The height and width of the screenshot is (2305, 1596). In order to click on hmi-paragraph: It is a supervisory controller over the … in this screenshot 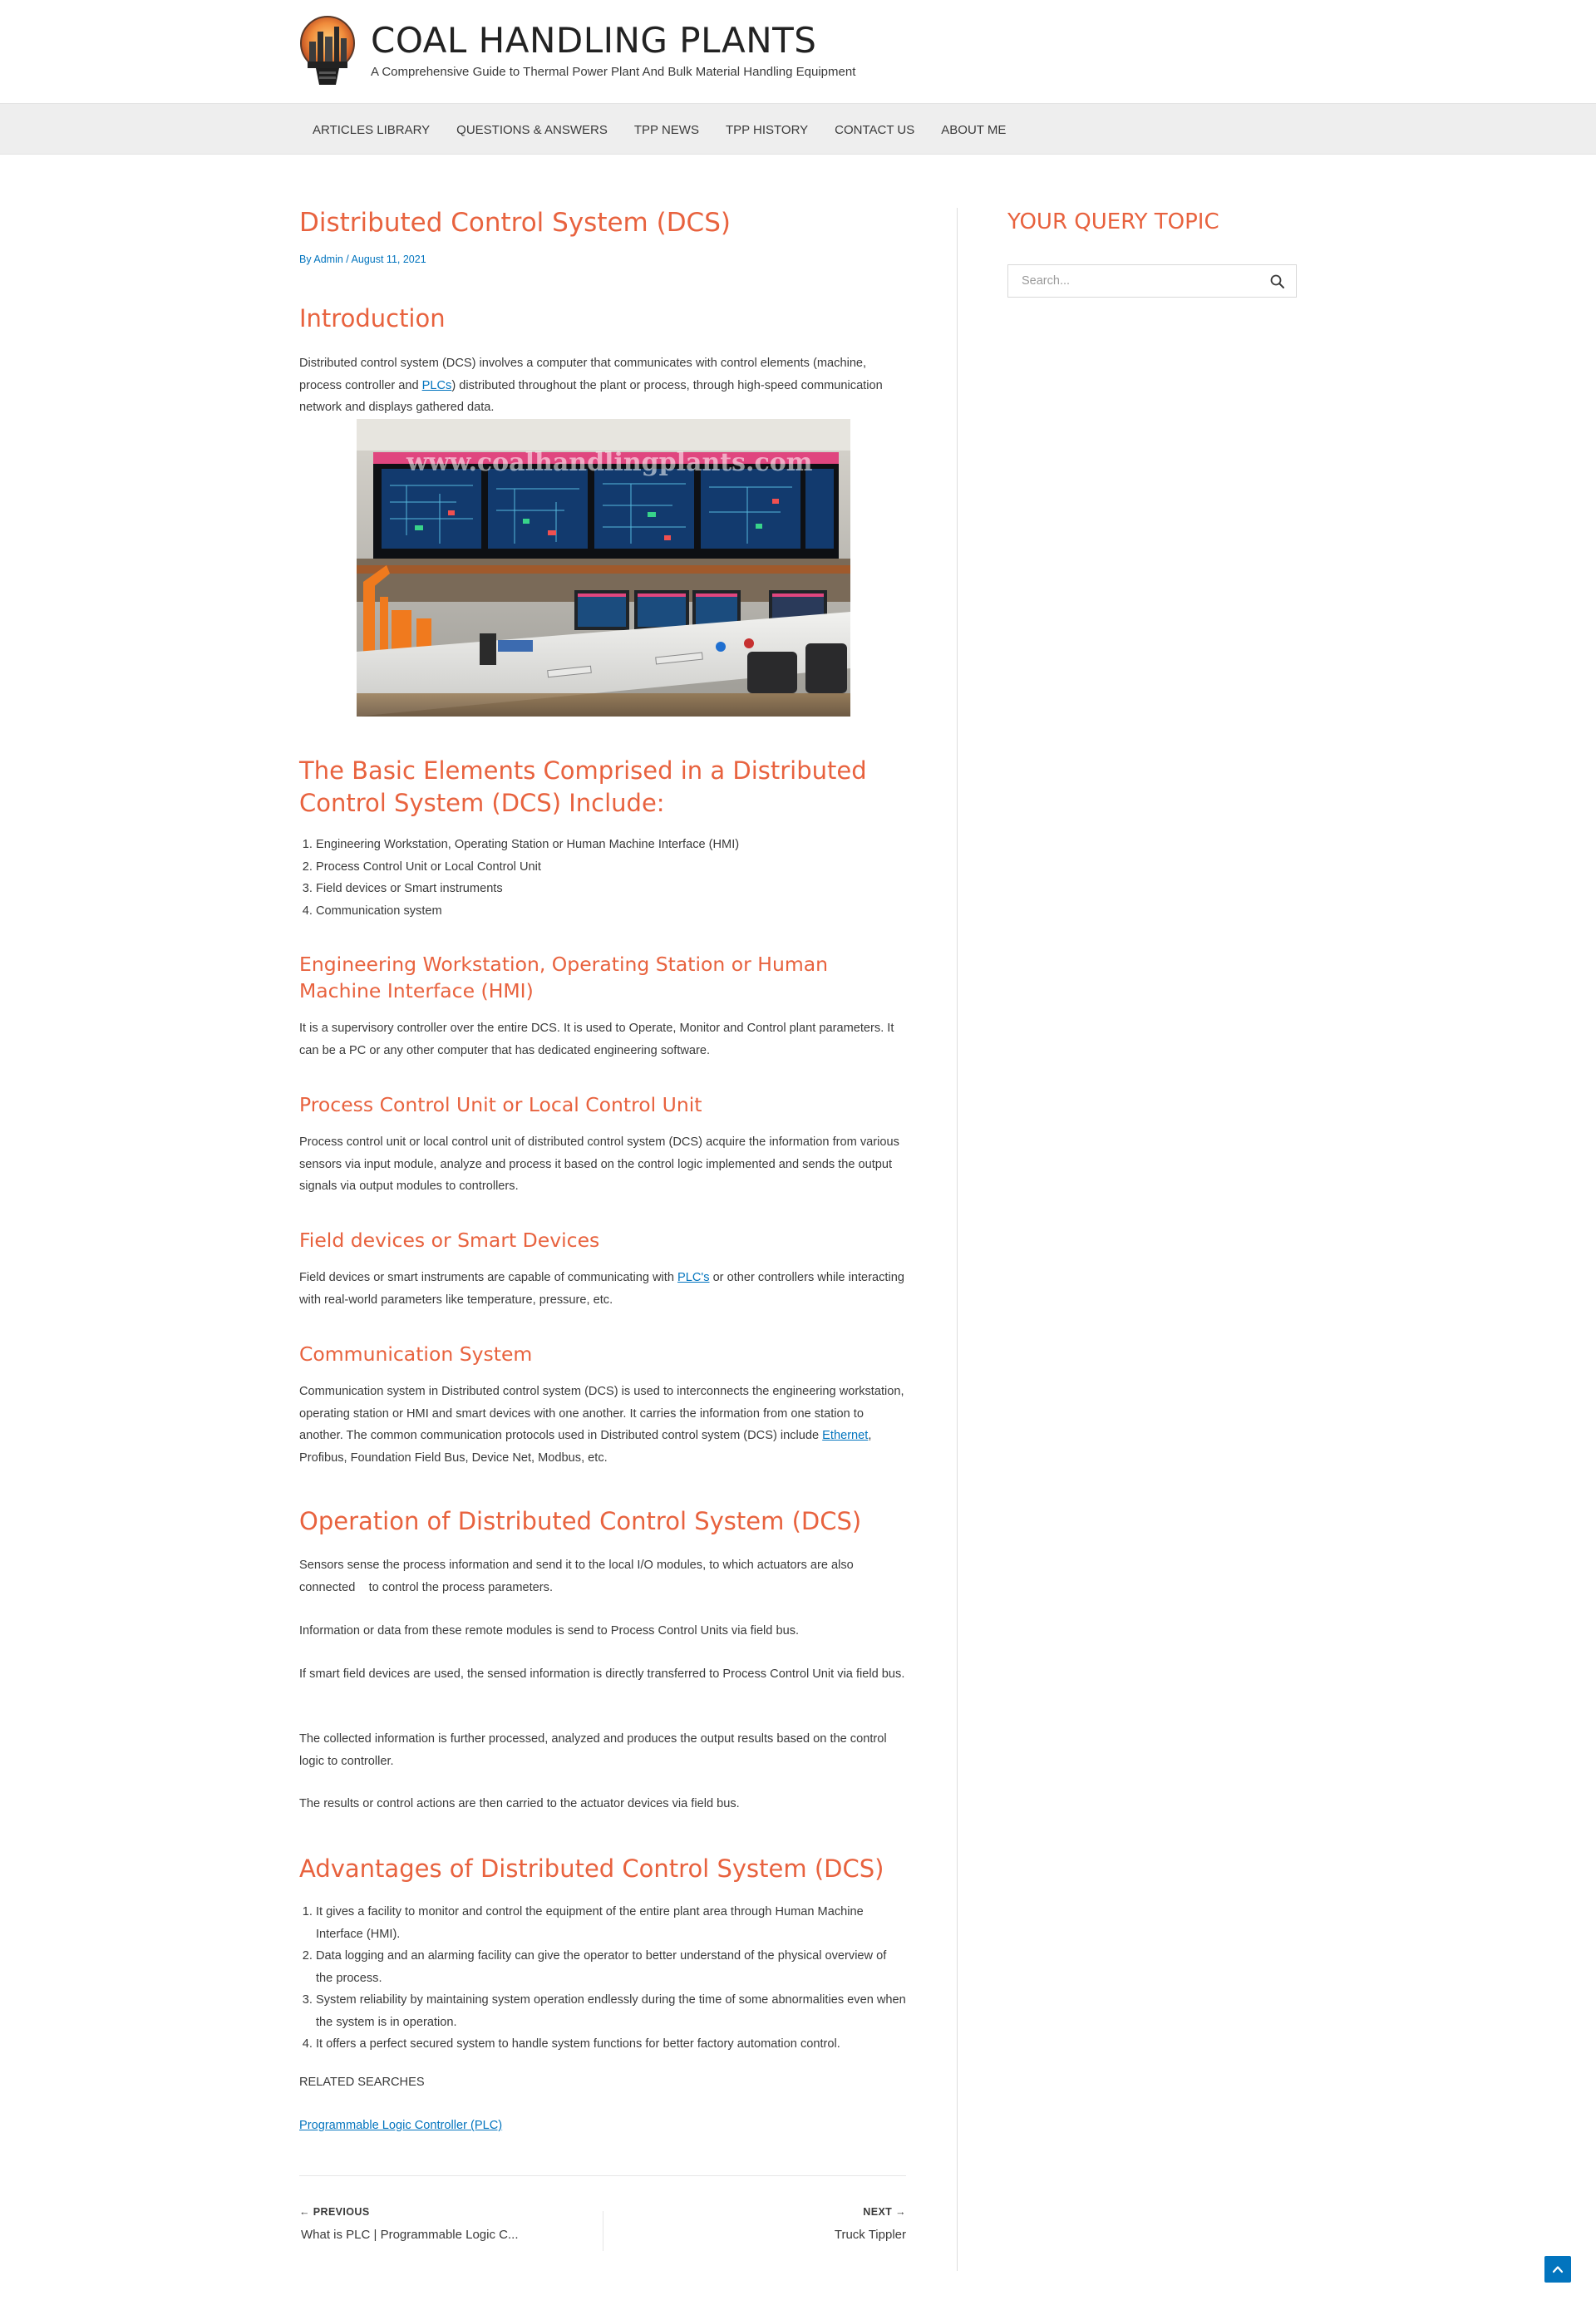, I will do `click(596, 1040)`.